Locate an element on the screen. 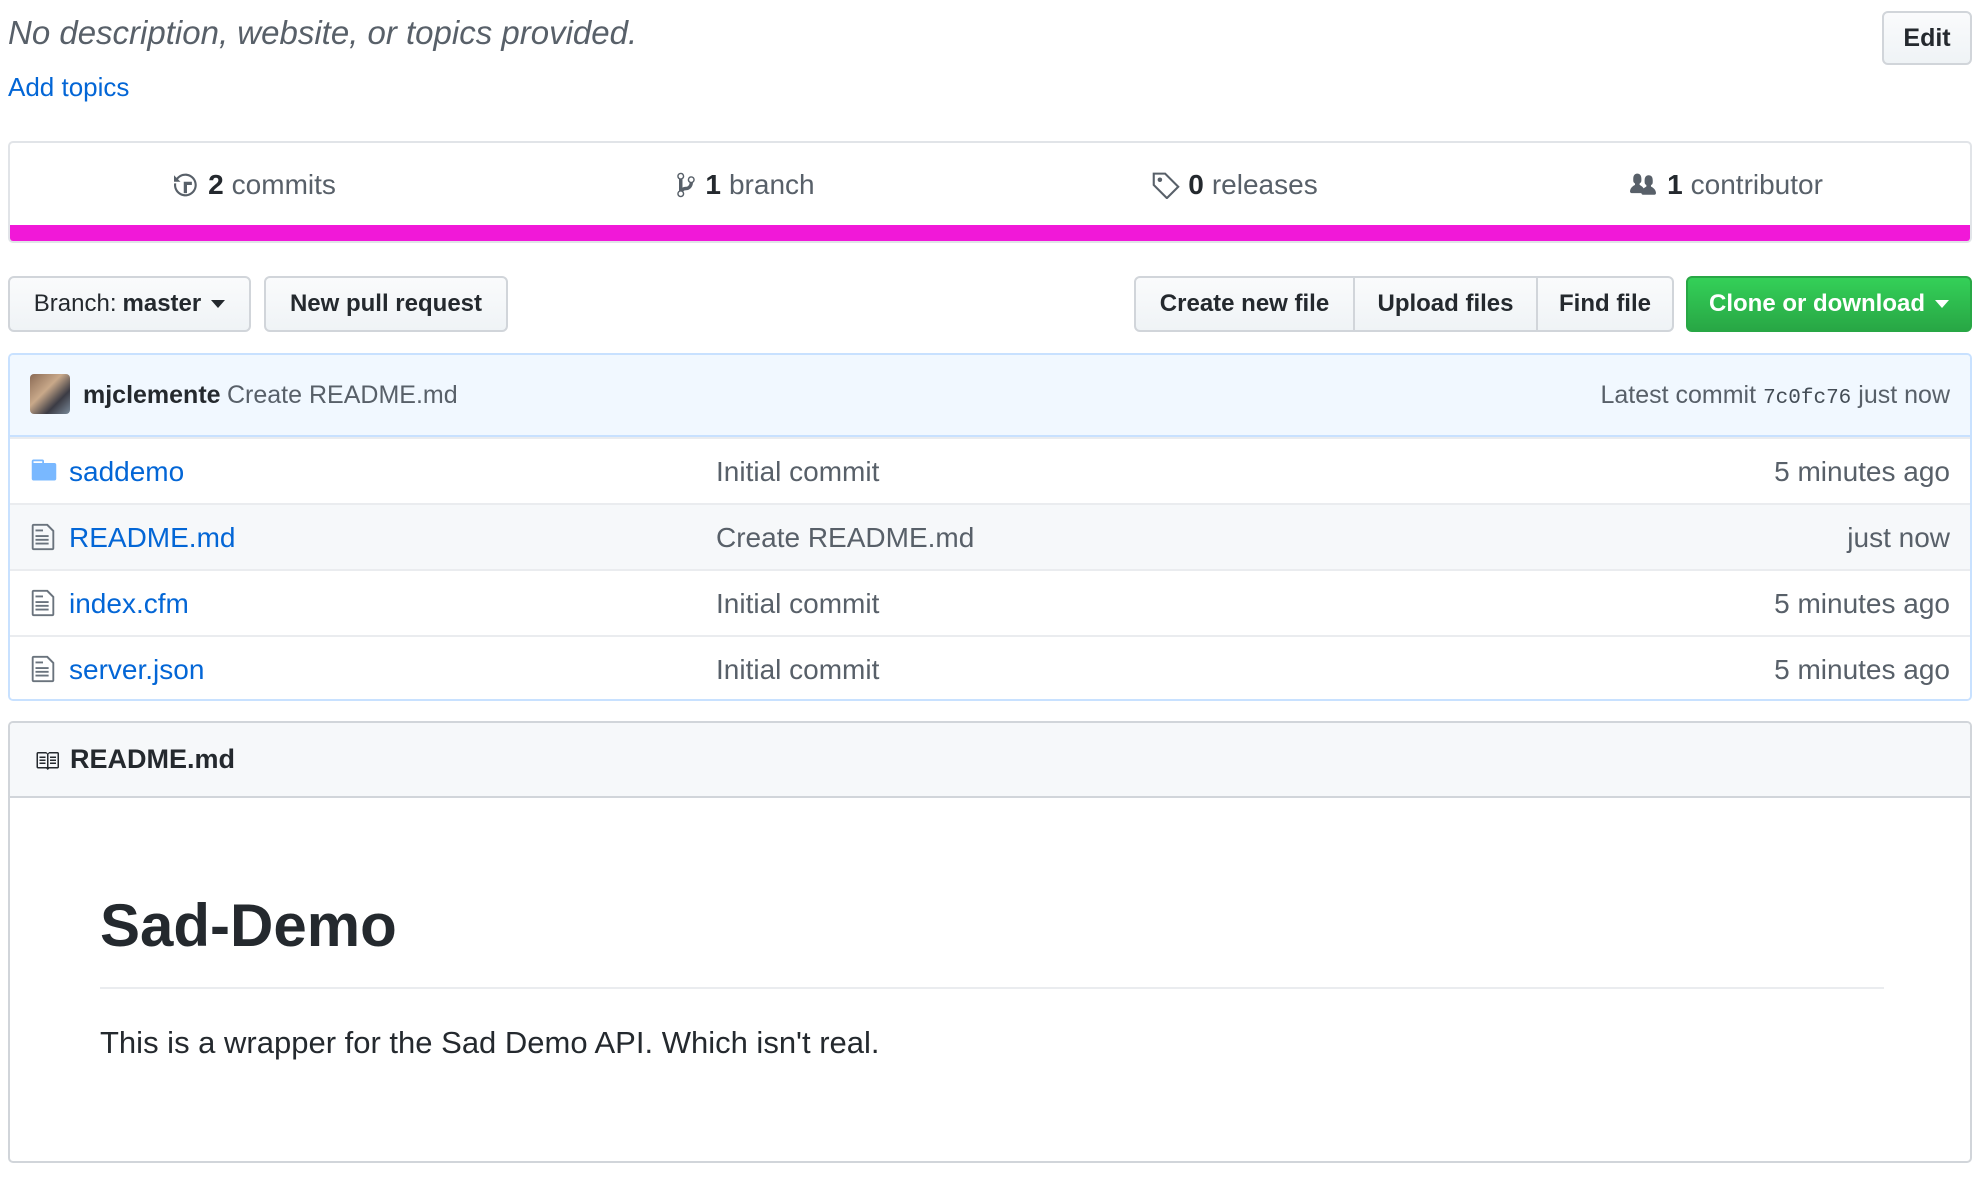 The width and height of the screenshot is (1980, 1178). people-icon is located at coordinates (1643, 184).